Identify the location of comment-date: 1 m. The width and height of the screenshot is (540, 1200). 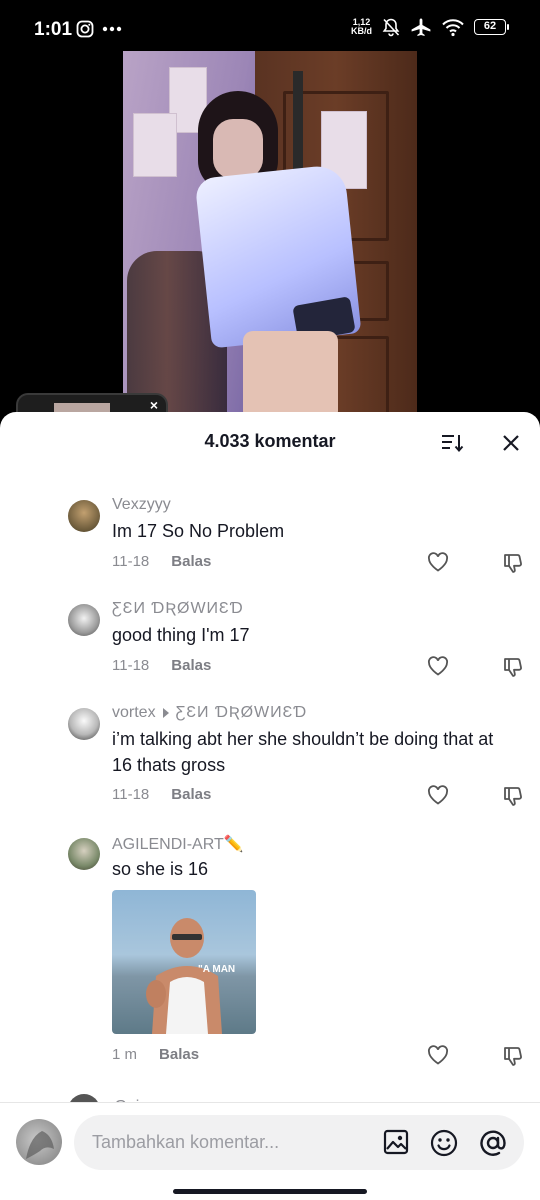
(125, 1054).